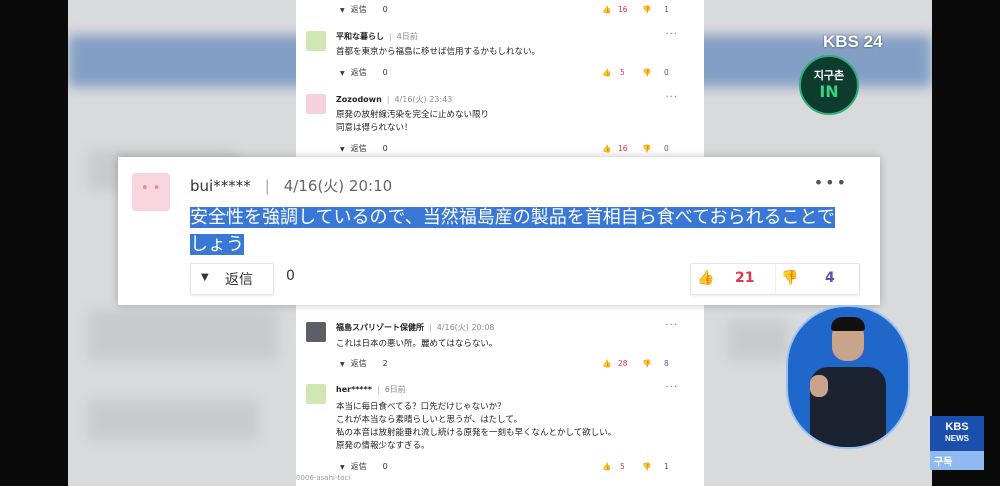 Image resolution: width=1000 pixels, height=486 pixels. Describe the element at coordinates (830, 278) in the screenshot. I see `dislike-count: 4` at that location.